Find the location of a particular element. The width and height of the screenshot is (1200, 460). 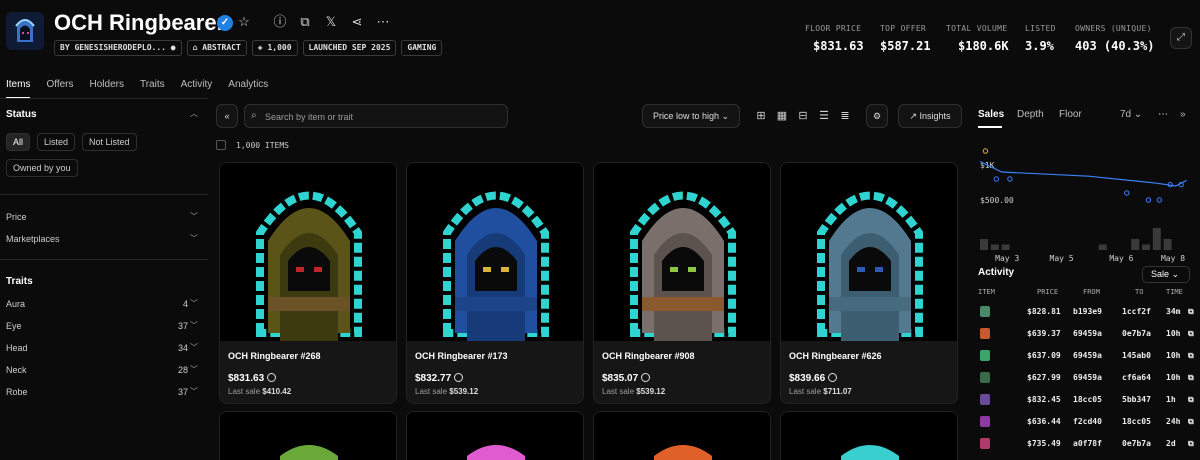

collapse-panel-icon: » is located at coordinates (1183, 114).